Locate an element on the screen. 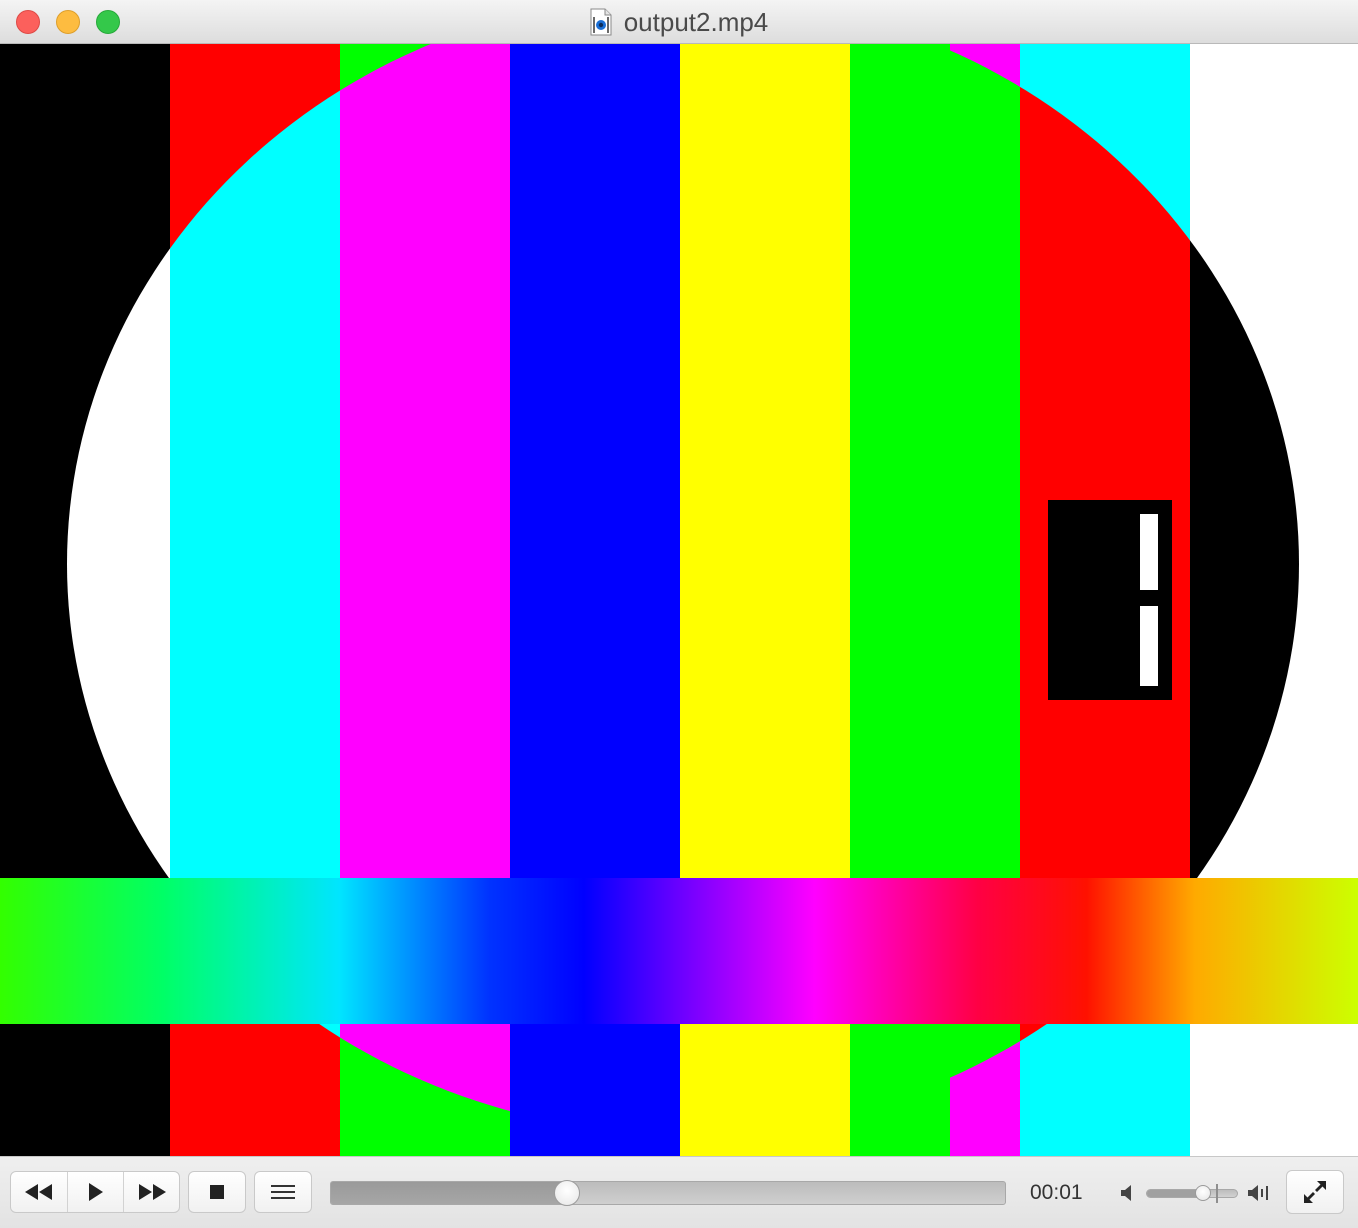 The image size is (1358, 1228). fast-forward-button is located at coordinates (151, 1192).